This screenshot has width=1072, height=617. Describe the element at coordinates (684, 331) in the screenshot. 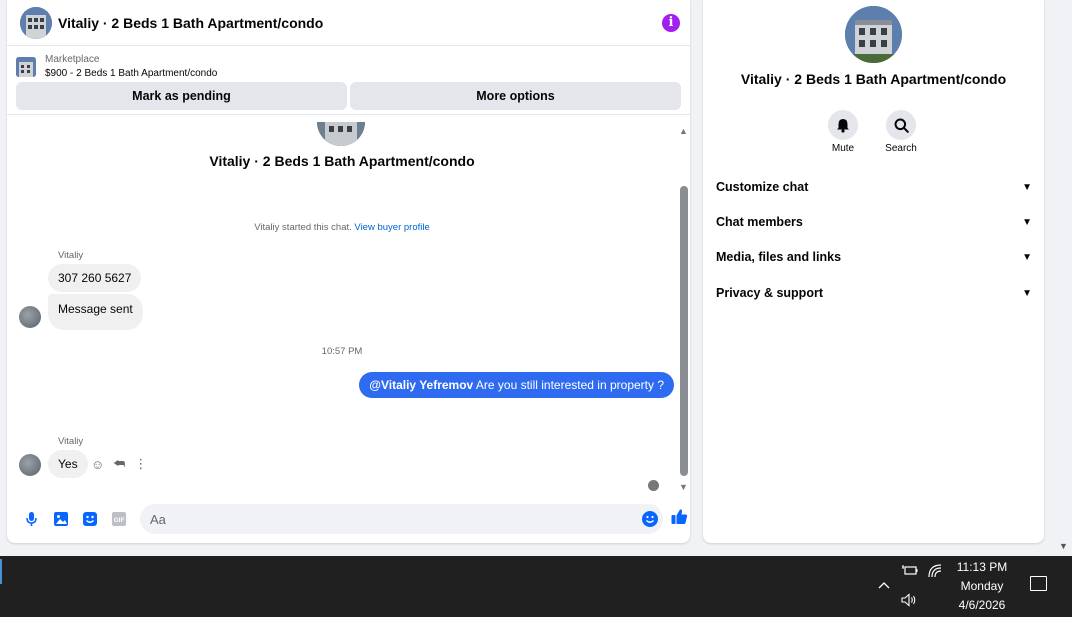

I see `scroll-thumb` at that location.